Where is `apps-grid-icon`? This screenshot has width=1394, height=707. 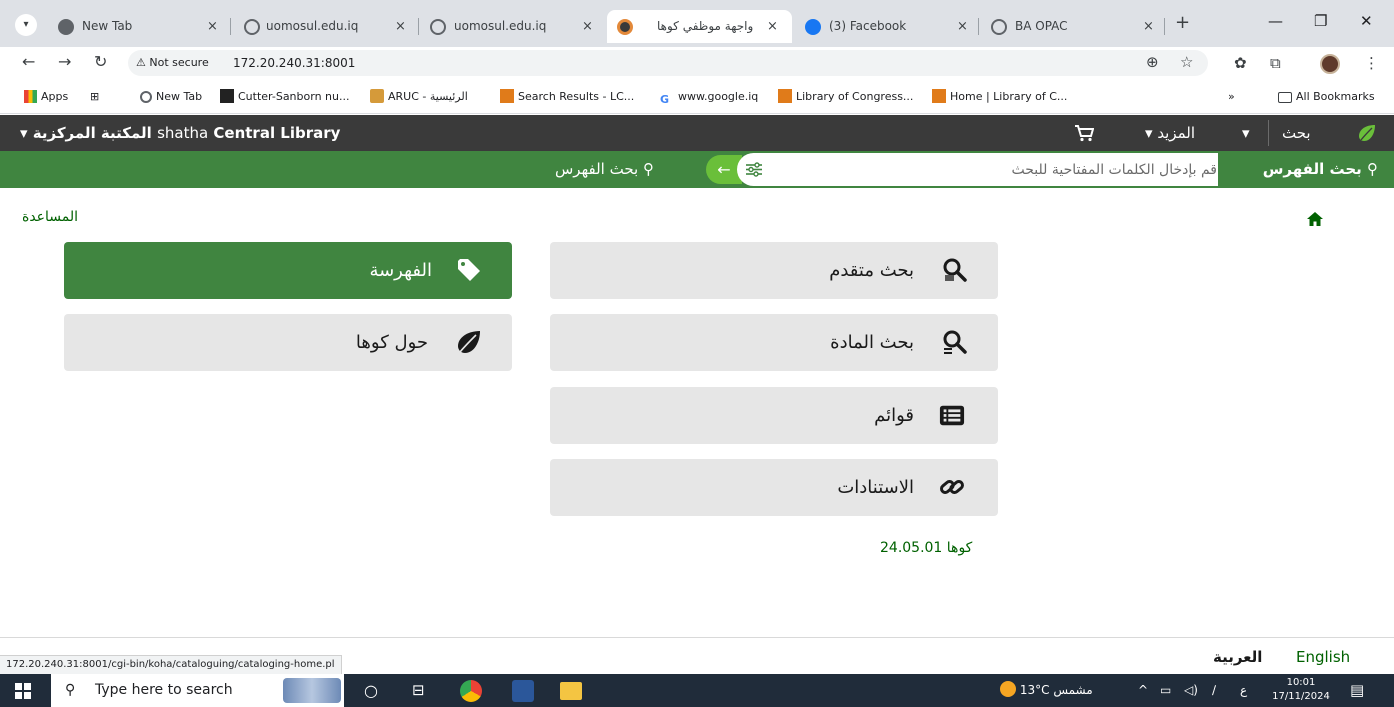
apps-grid-icon is located at coordinates (30, 96).